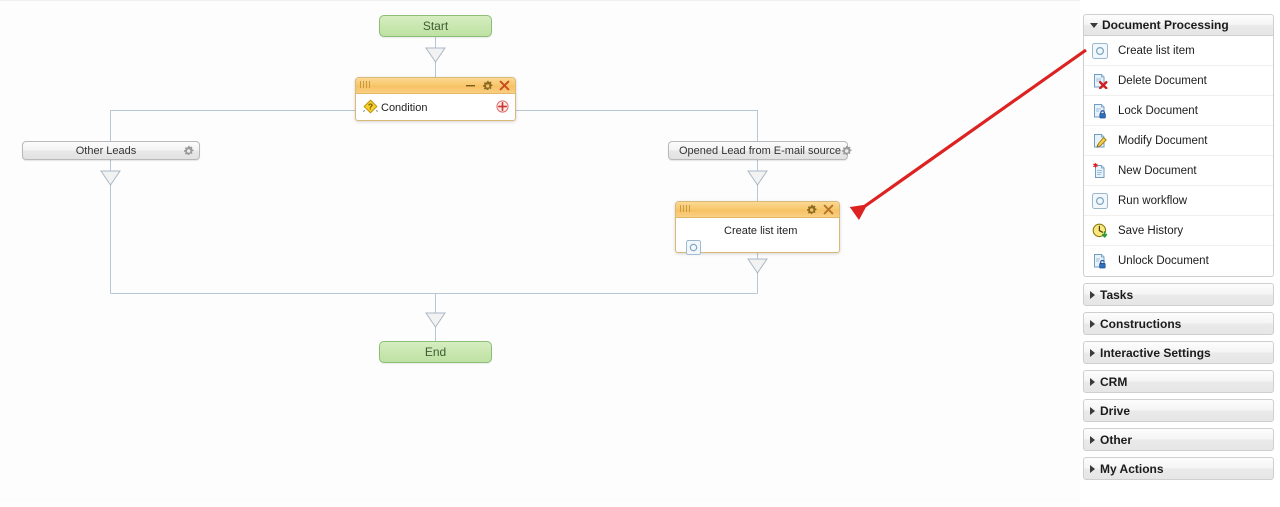 This screenshot has width=1280, height=507. What do you see at coordinates (1151, 230) in the screenshot?
I see `sidebar-item-label: Save History` at bounding box center [1151, 230].